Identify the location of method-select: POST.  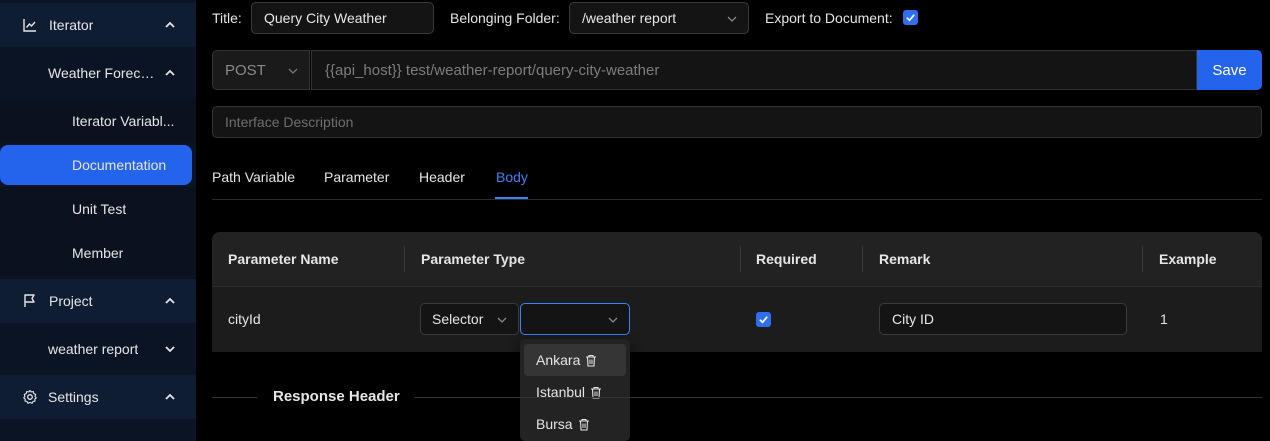
(261, 70).